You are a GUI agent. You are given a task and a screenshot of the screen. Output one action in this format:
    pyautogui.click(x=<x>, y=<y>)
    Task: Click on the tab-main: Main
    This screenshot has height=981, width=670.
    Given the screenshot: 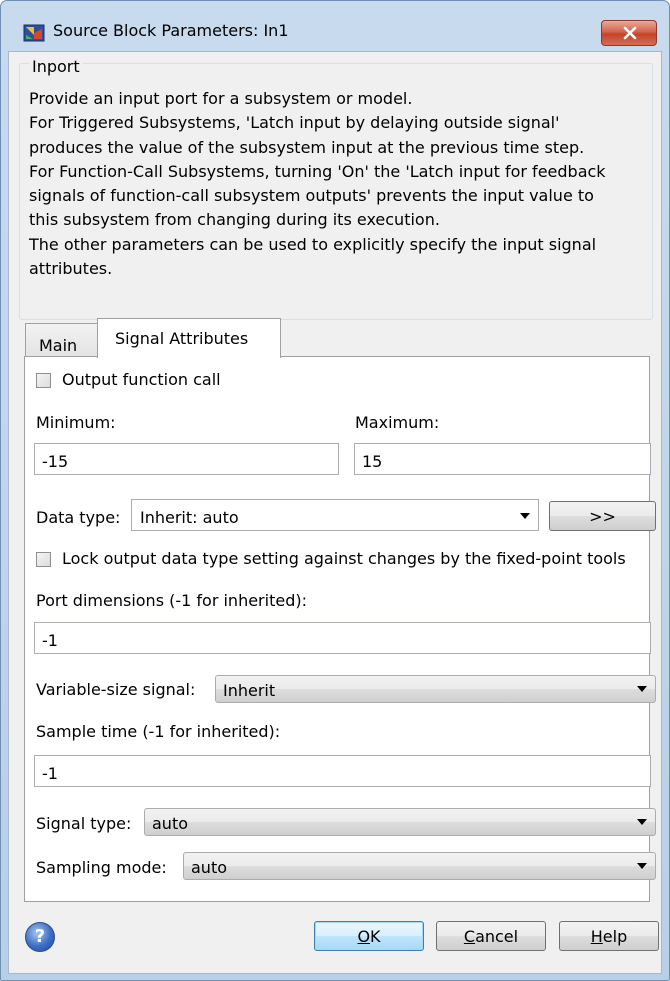 What is the action you would take?
    pyautogui.click(x=61, y=340)
    